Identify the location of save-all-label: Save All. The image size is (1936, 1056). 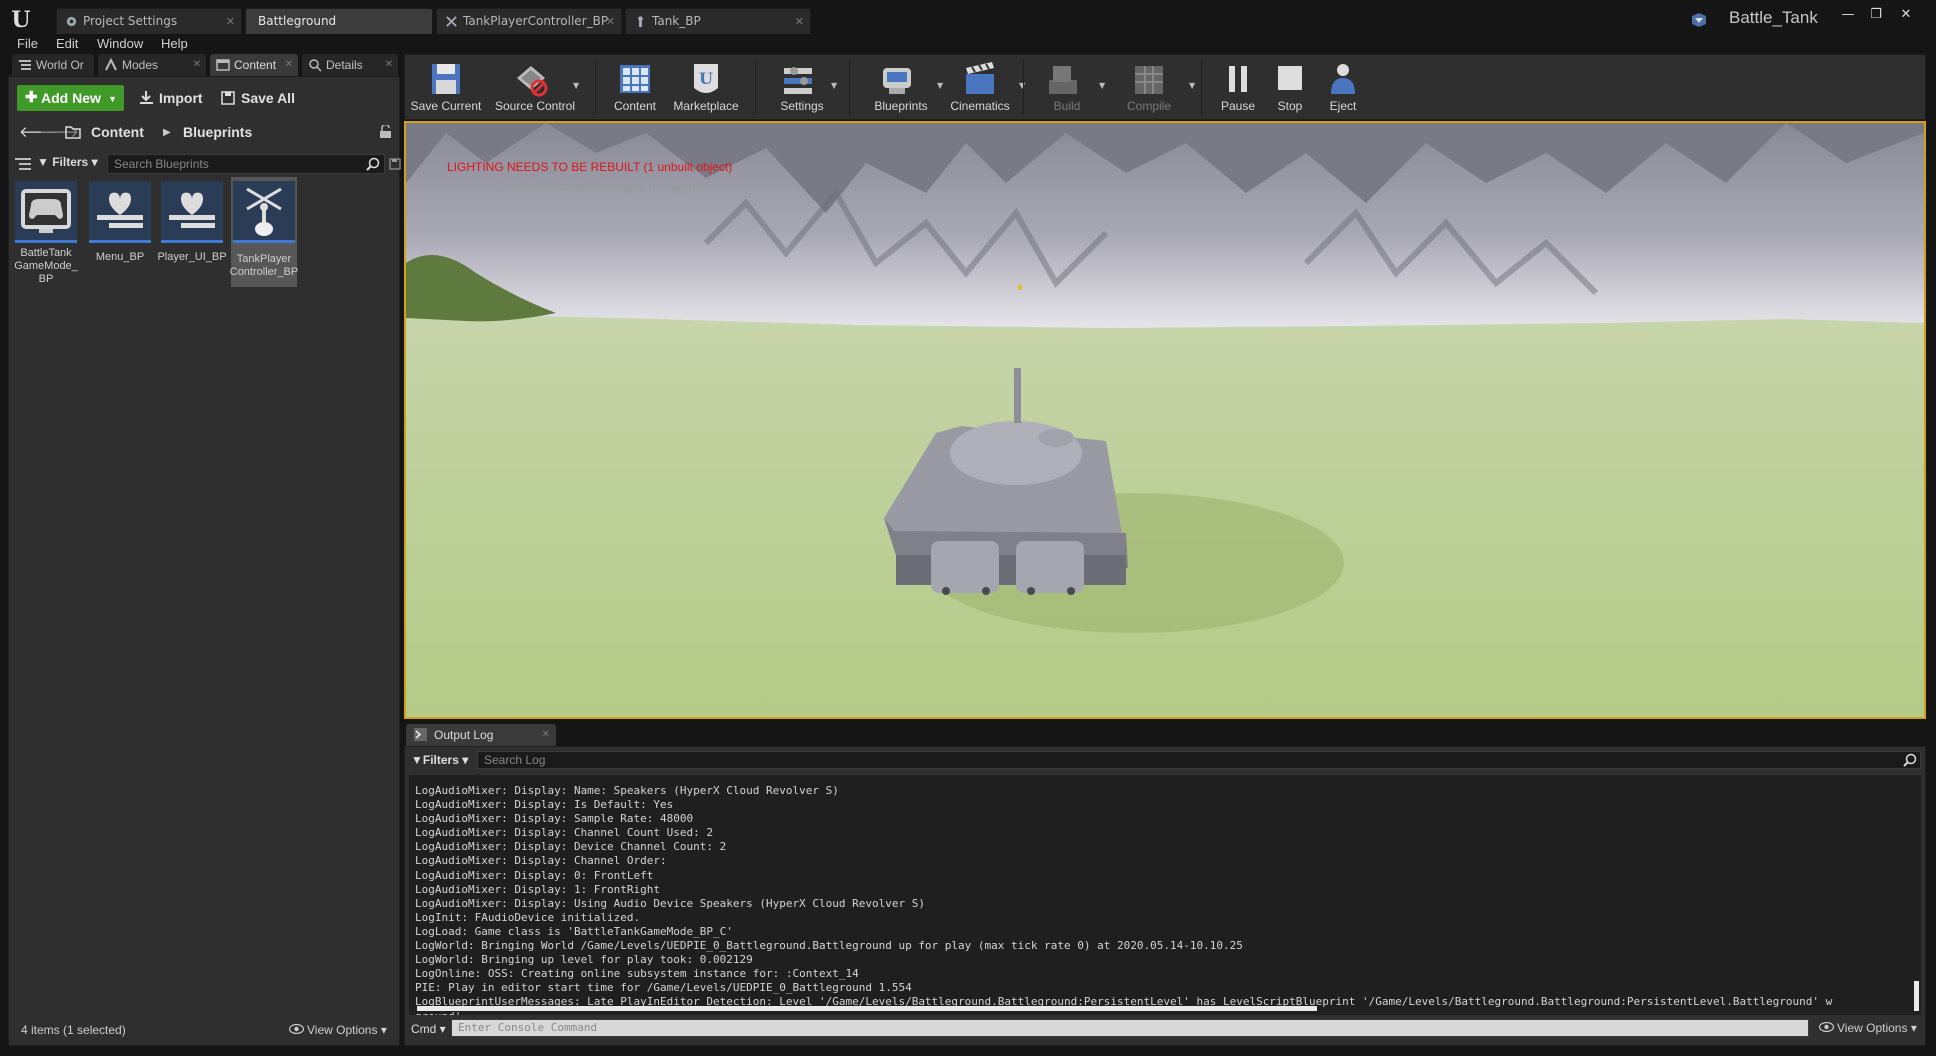
(268, 98).